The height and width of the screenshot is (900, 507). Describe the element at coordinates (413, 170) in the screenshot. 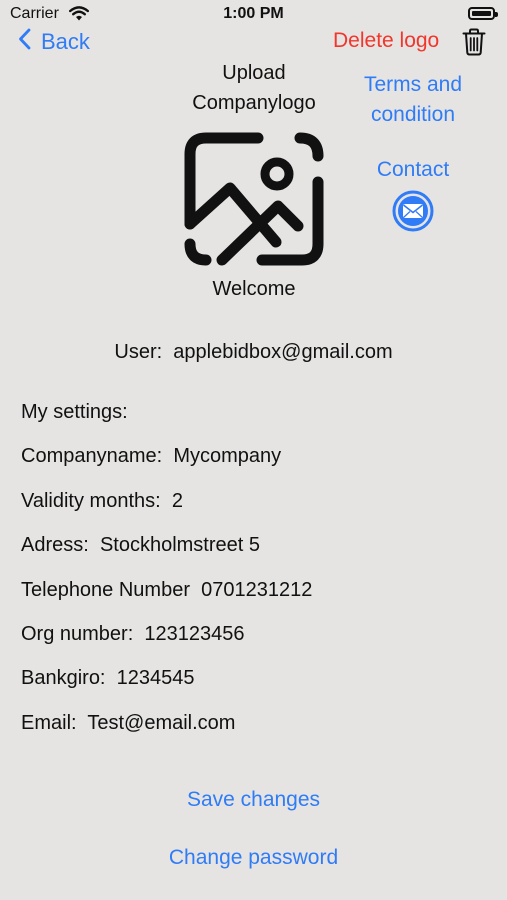

I see `contact-link: Contact` at that location.